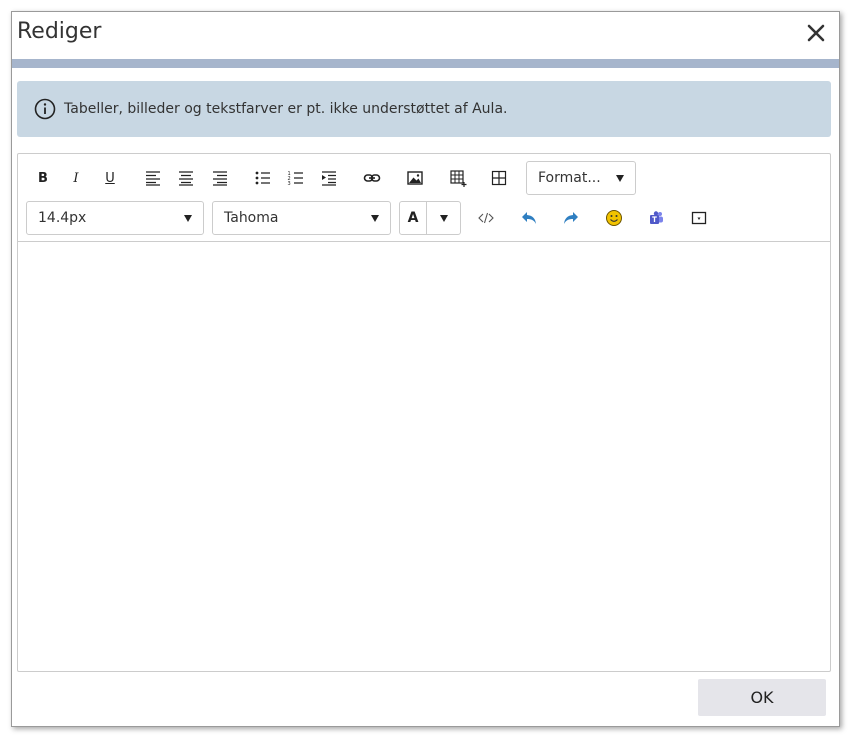  Describe the element at coordinates (251, 218) in the screenshot. I see `font-family-value: Tahoma` at that location.